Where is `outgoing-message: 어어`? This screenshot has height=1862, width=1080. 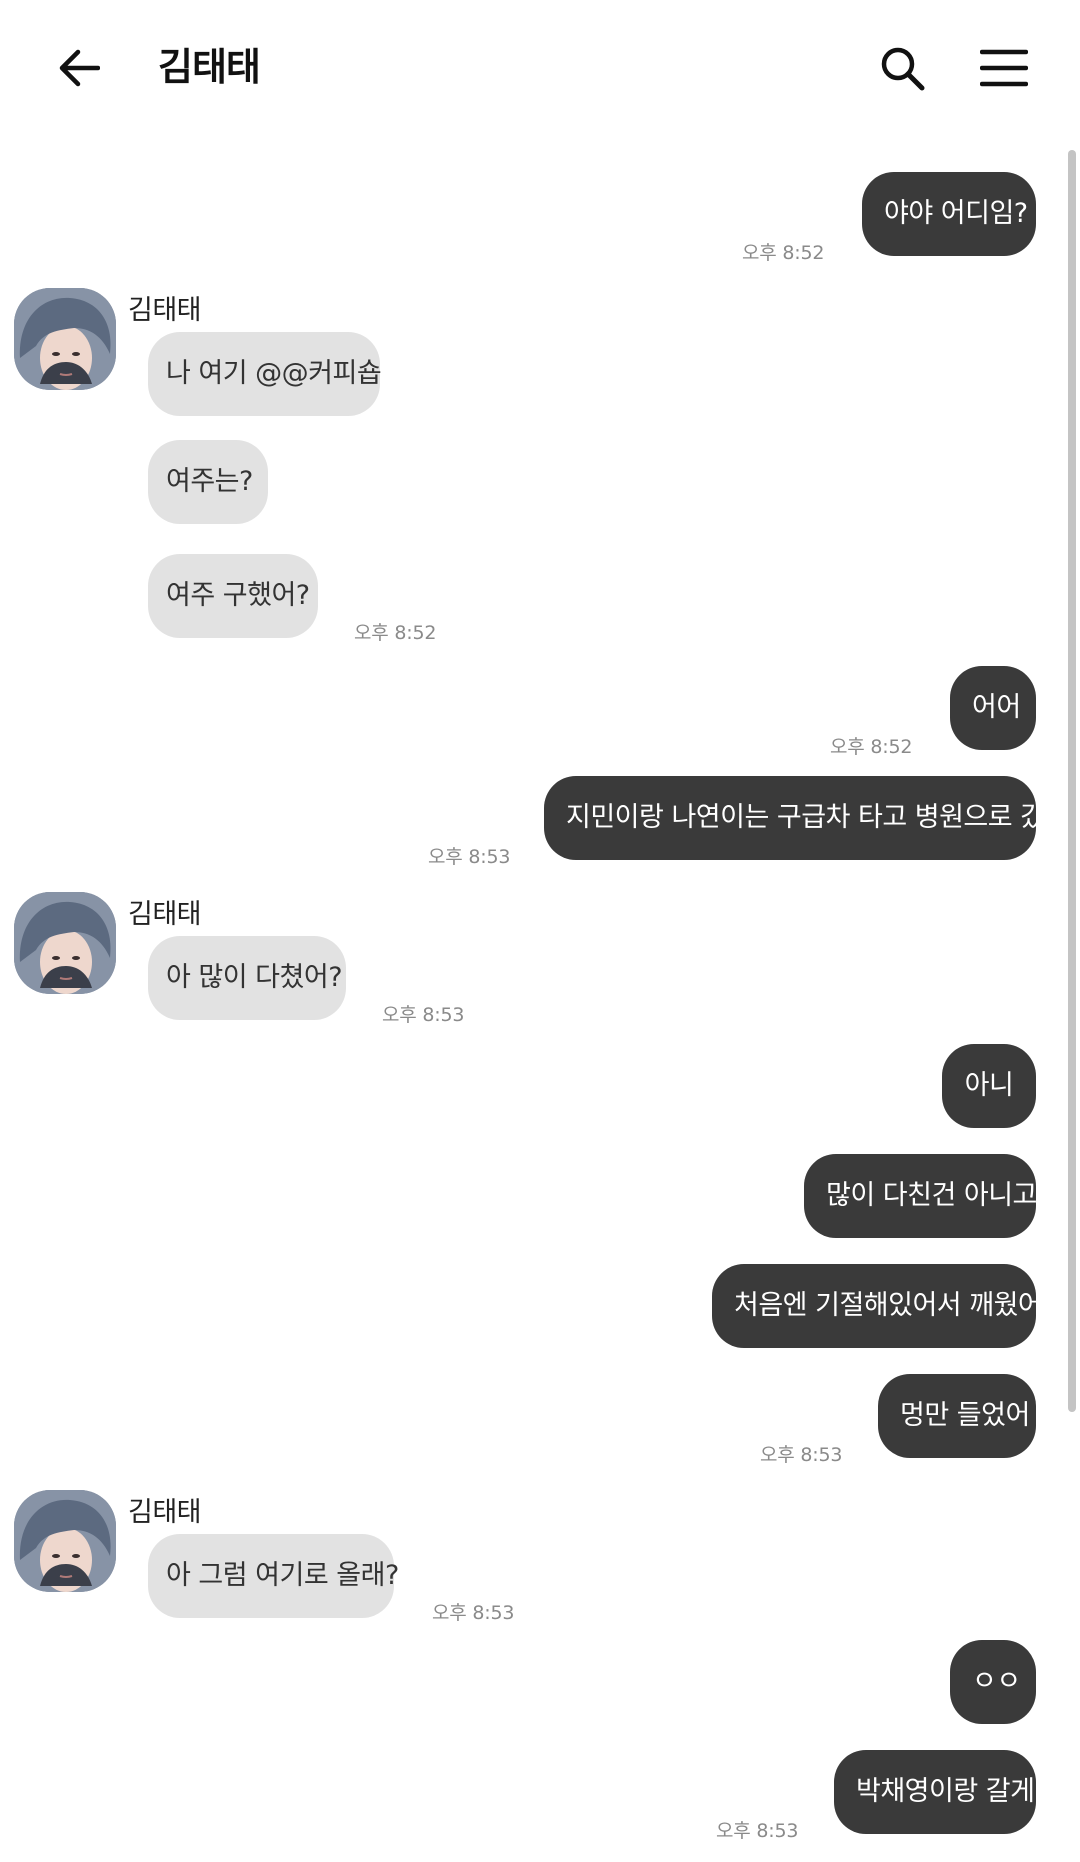
outgoing-message: 어어 is located at coordinates (993, 708).